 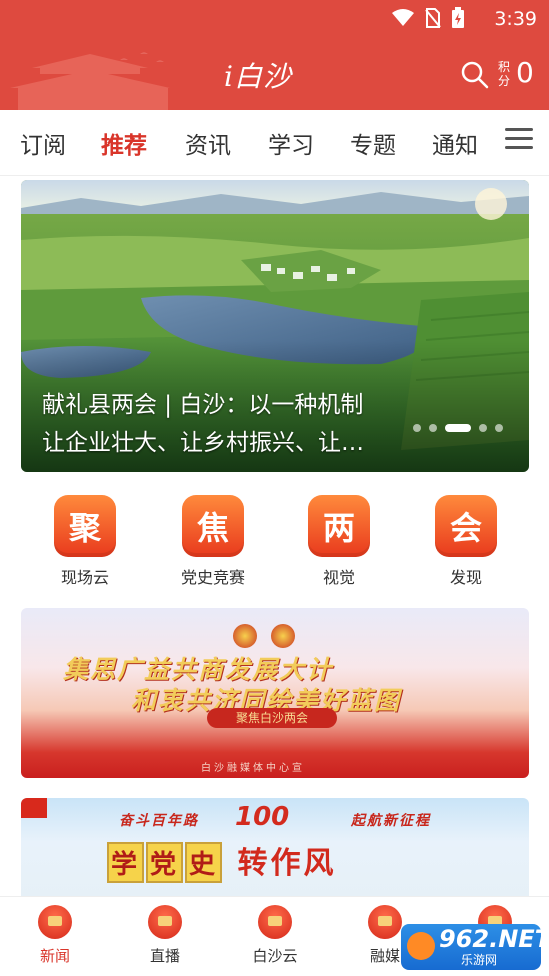 What do you see at coordinates (479, 960) in the screenshot?
I see `watermark-subtext: 乐游网` at bounding box center [479, 960].